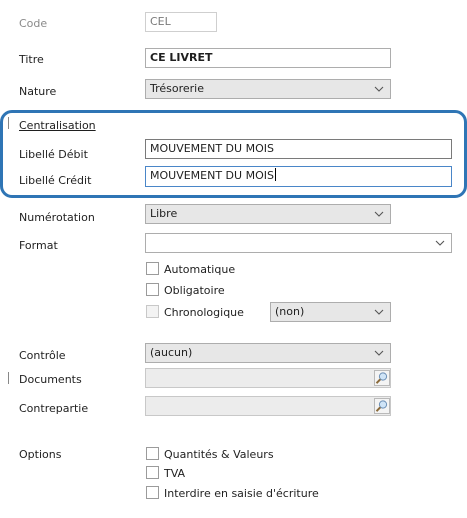 This screenshot has width=467, height=518. I want to click on documents-field, so click(268, 378).